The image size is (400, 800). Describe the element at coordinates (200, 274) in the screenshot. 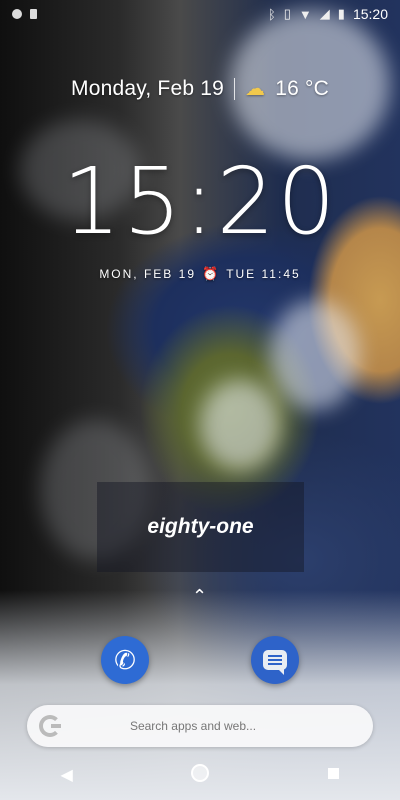

I see `date-alarm-line: MON, FEB 19 ⏰ TUE 11:45` at that location.